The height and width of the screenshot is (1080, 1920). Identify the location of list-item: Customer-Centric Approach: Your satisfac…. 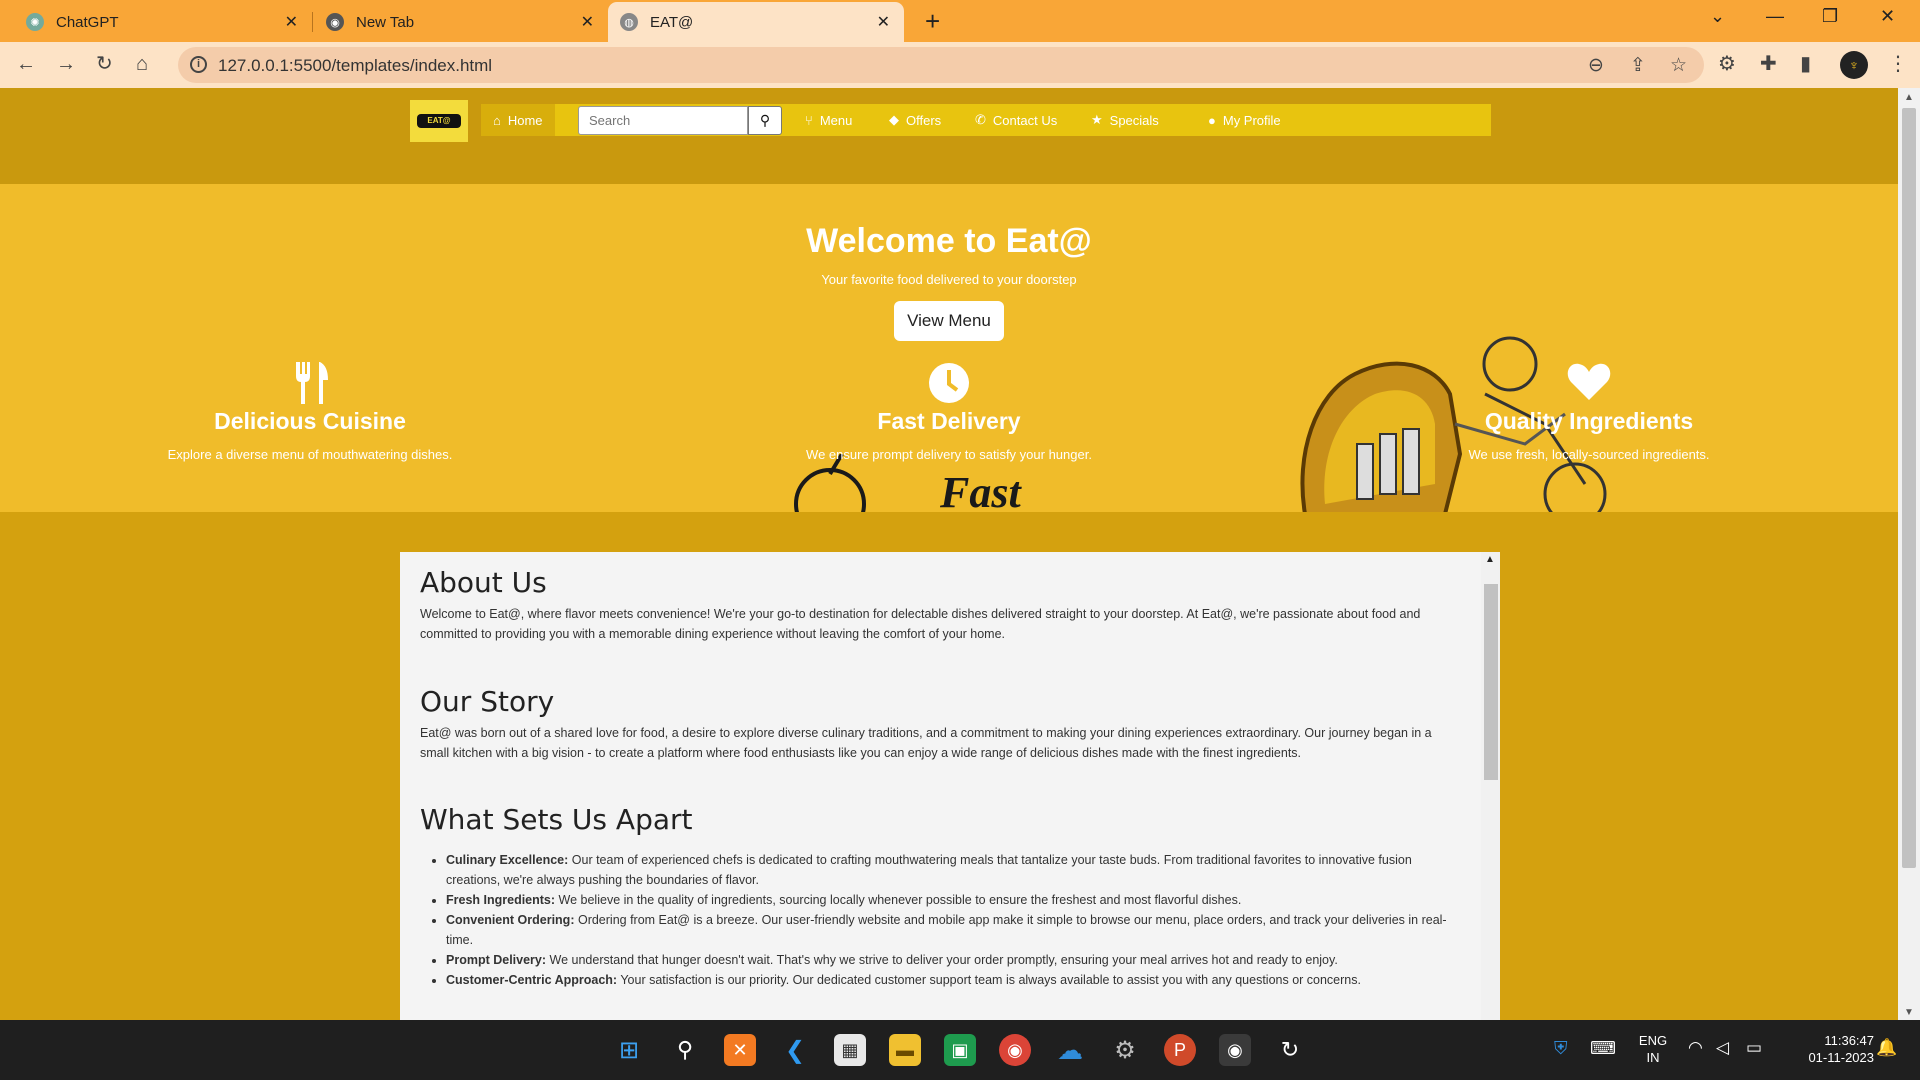
(951, 980).